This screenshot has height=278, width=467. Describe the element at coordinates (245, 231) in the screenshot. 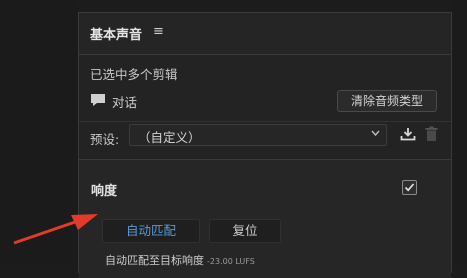

I see `reset-button: 复位` at that location.